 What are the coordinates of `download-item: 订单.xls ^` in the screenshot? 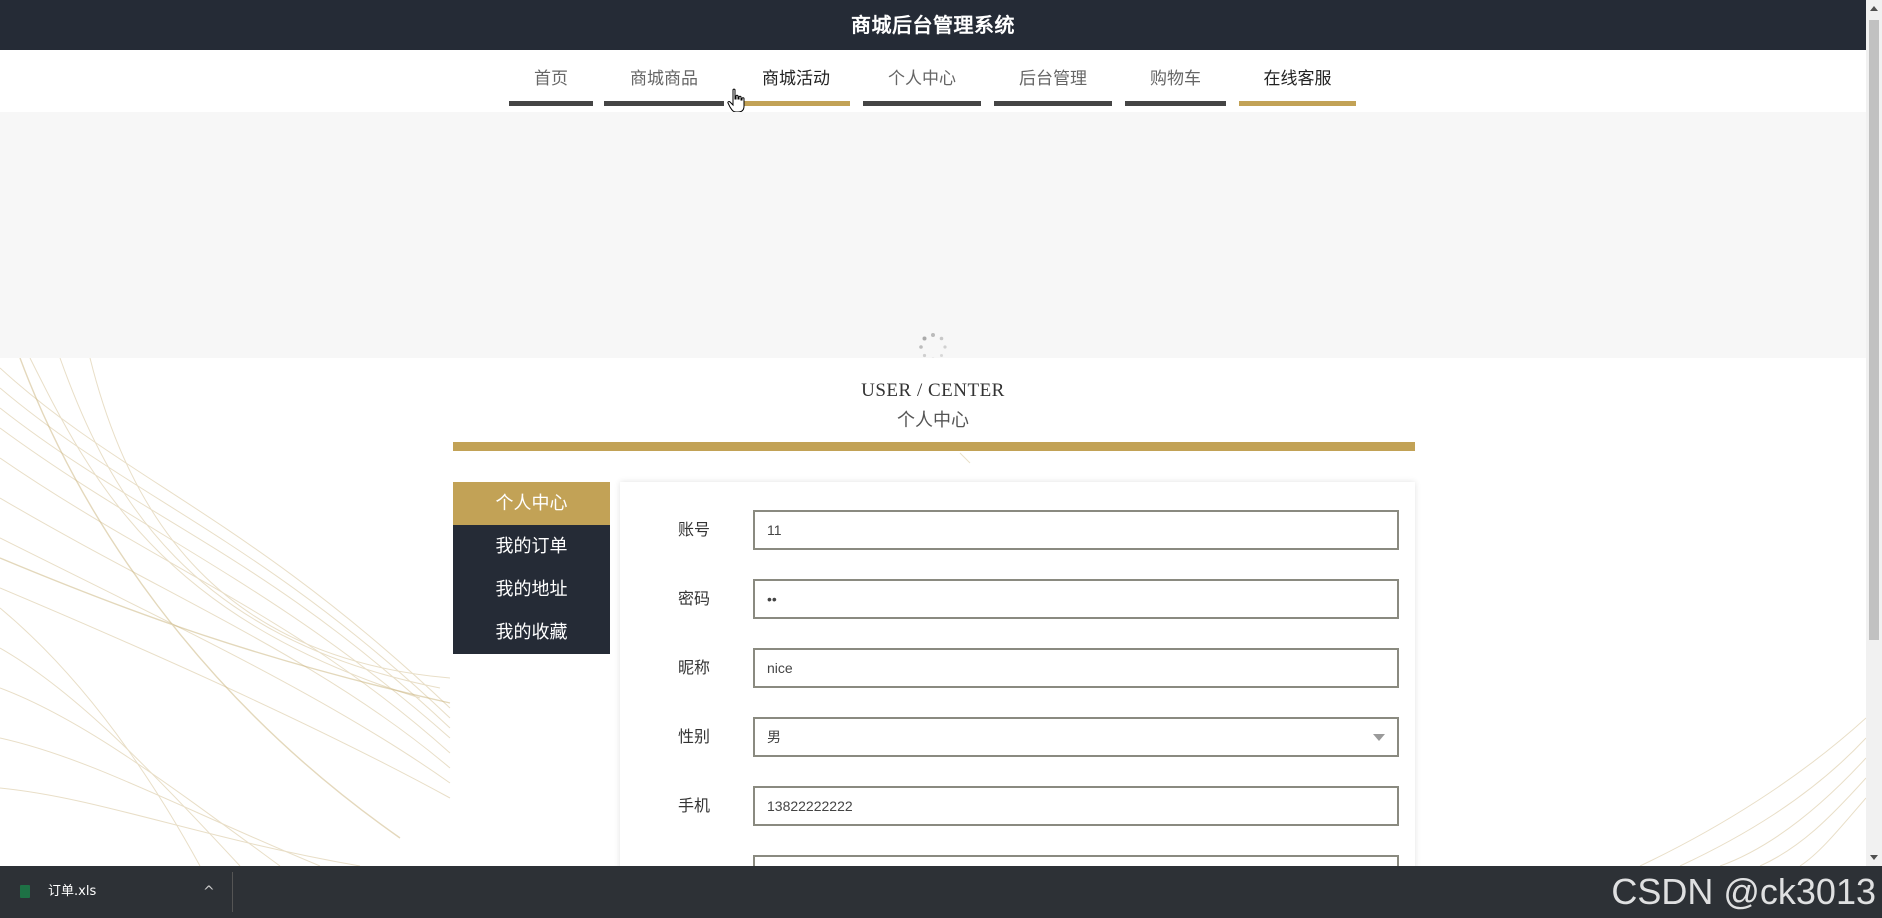 It's located at (123, 892).